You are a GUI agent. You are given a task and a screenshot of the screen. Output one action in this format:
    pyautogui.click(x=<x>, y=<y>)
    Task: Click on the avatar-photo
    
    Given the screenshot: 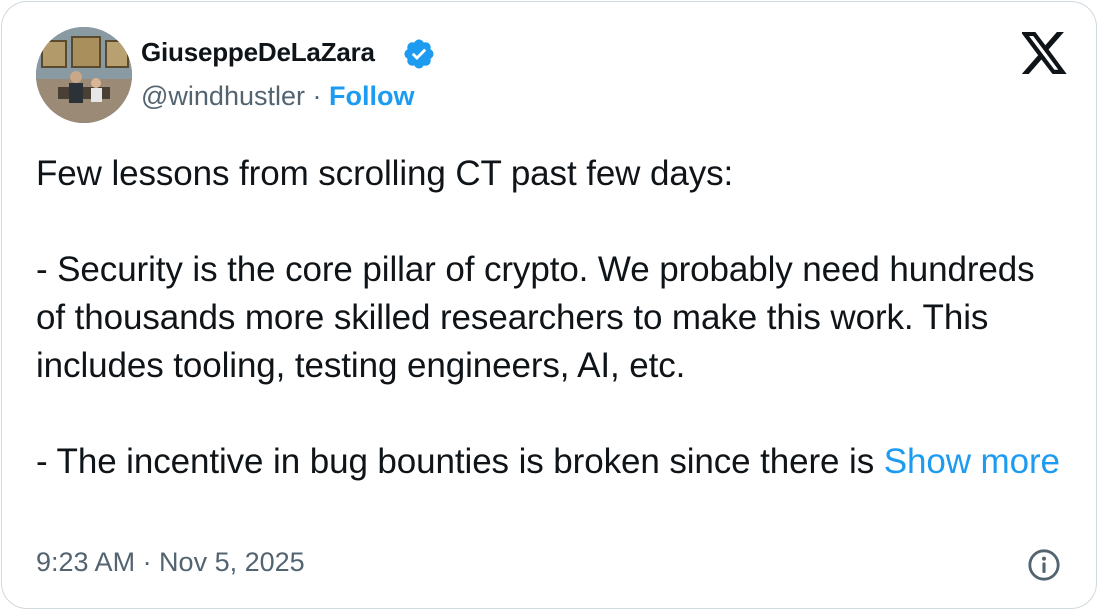 What is the action you would take?
    pyautogui.click(x=84, y=75)
    